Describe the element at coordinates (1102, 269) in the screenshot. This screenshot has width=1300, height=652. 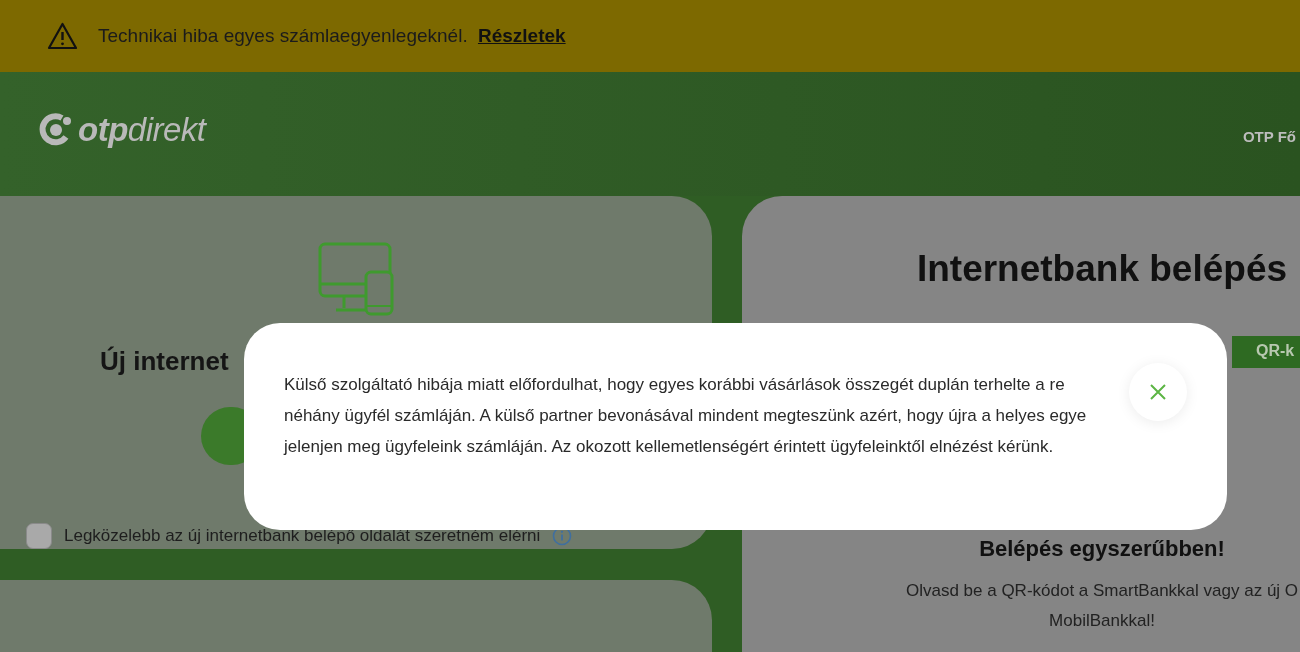
I see `login-title: Internetbank belépés` at that location.